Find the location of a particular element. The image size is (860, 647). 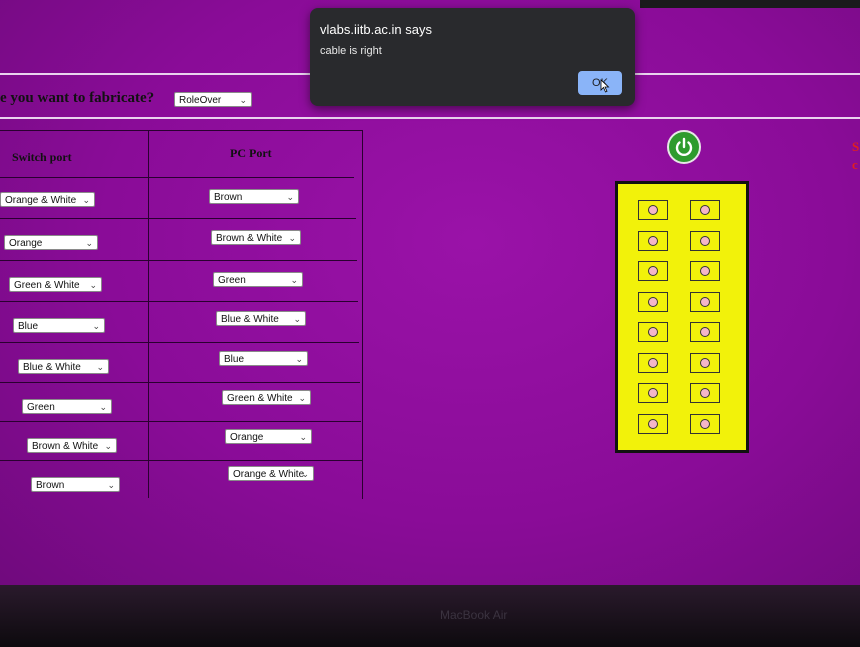

panel-port-r2-c1 is located at coordinates (653, 240).